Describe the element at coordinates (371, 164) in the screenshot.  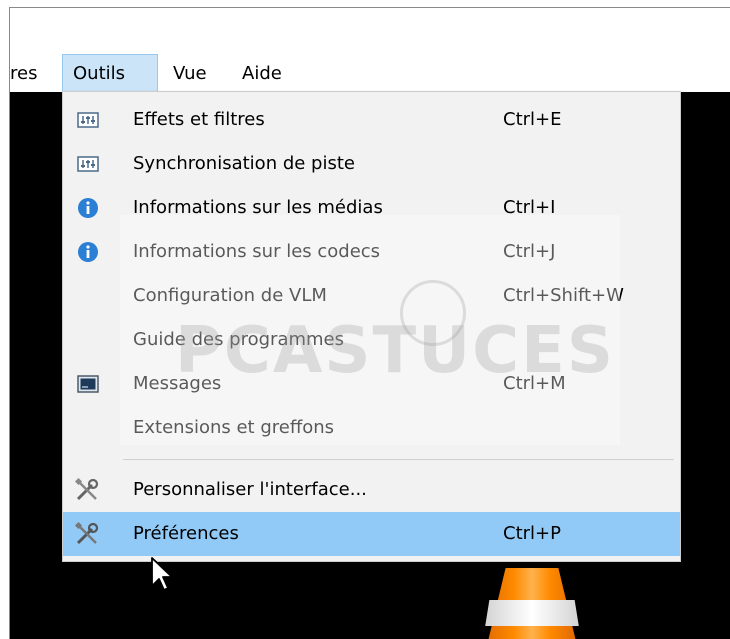
I see `menu-item-synchronisation-piste: Synchronisation de piste` at that location.